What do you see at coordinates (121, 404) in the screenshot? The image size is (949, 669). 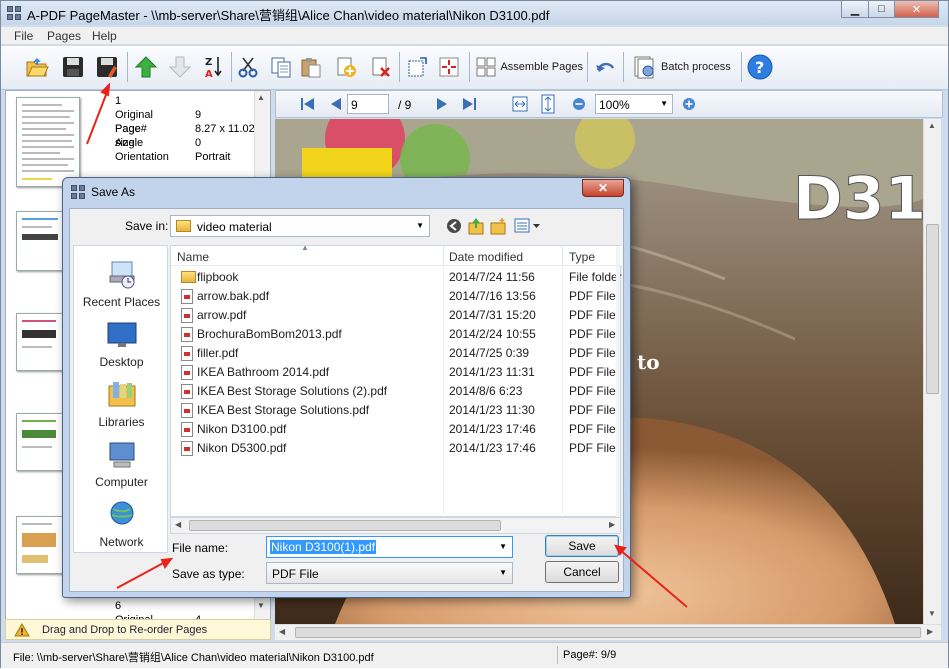 I see `place-libraries: Libraries` at bounding box center [121, 404].